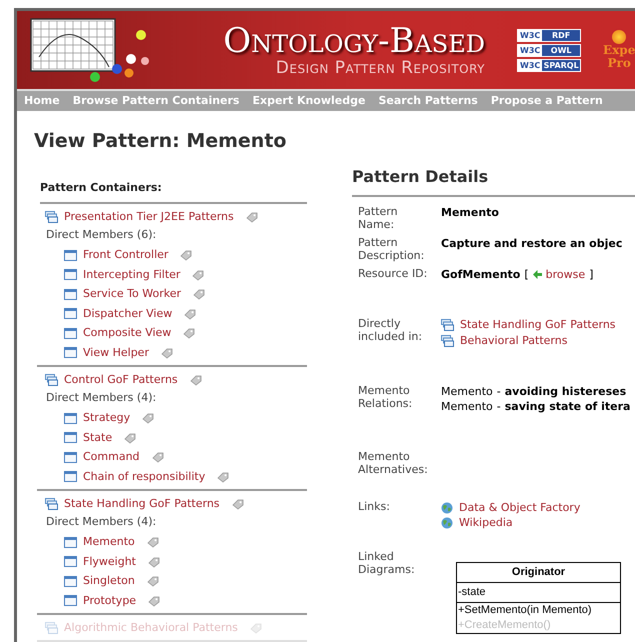  What do you see at coordinates (549, 35) in the screenshot?
I see `w3c-badge: W3C RDF` at bounding box center [549, 35].